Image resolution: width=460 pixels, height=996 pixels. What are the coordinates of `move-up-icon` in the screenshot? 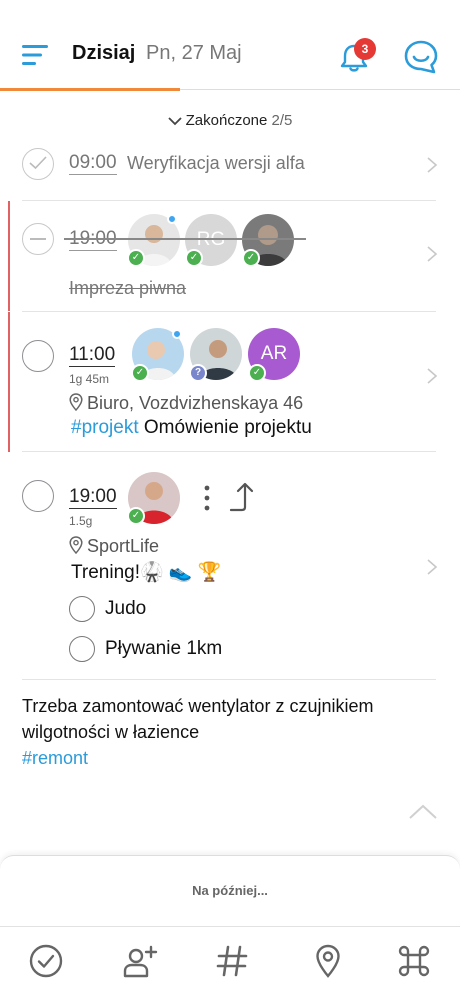 It's located at (243, 497).